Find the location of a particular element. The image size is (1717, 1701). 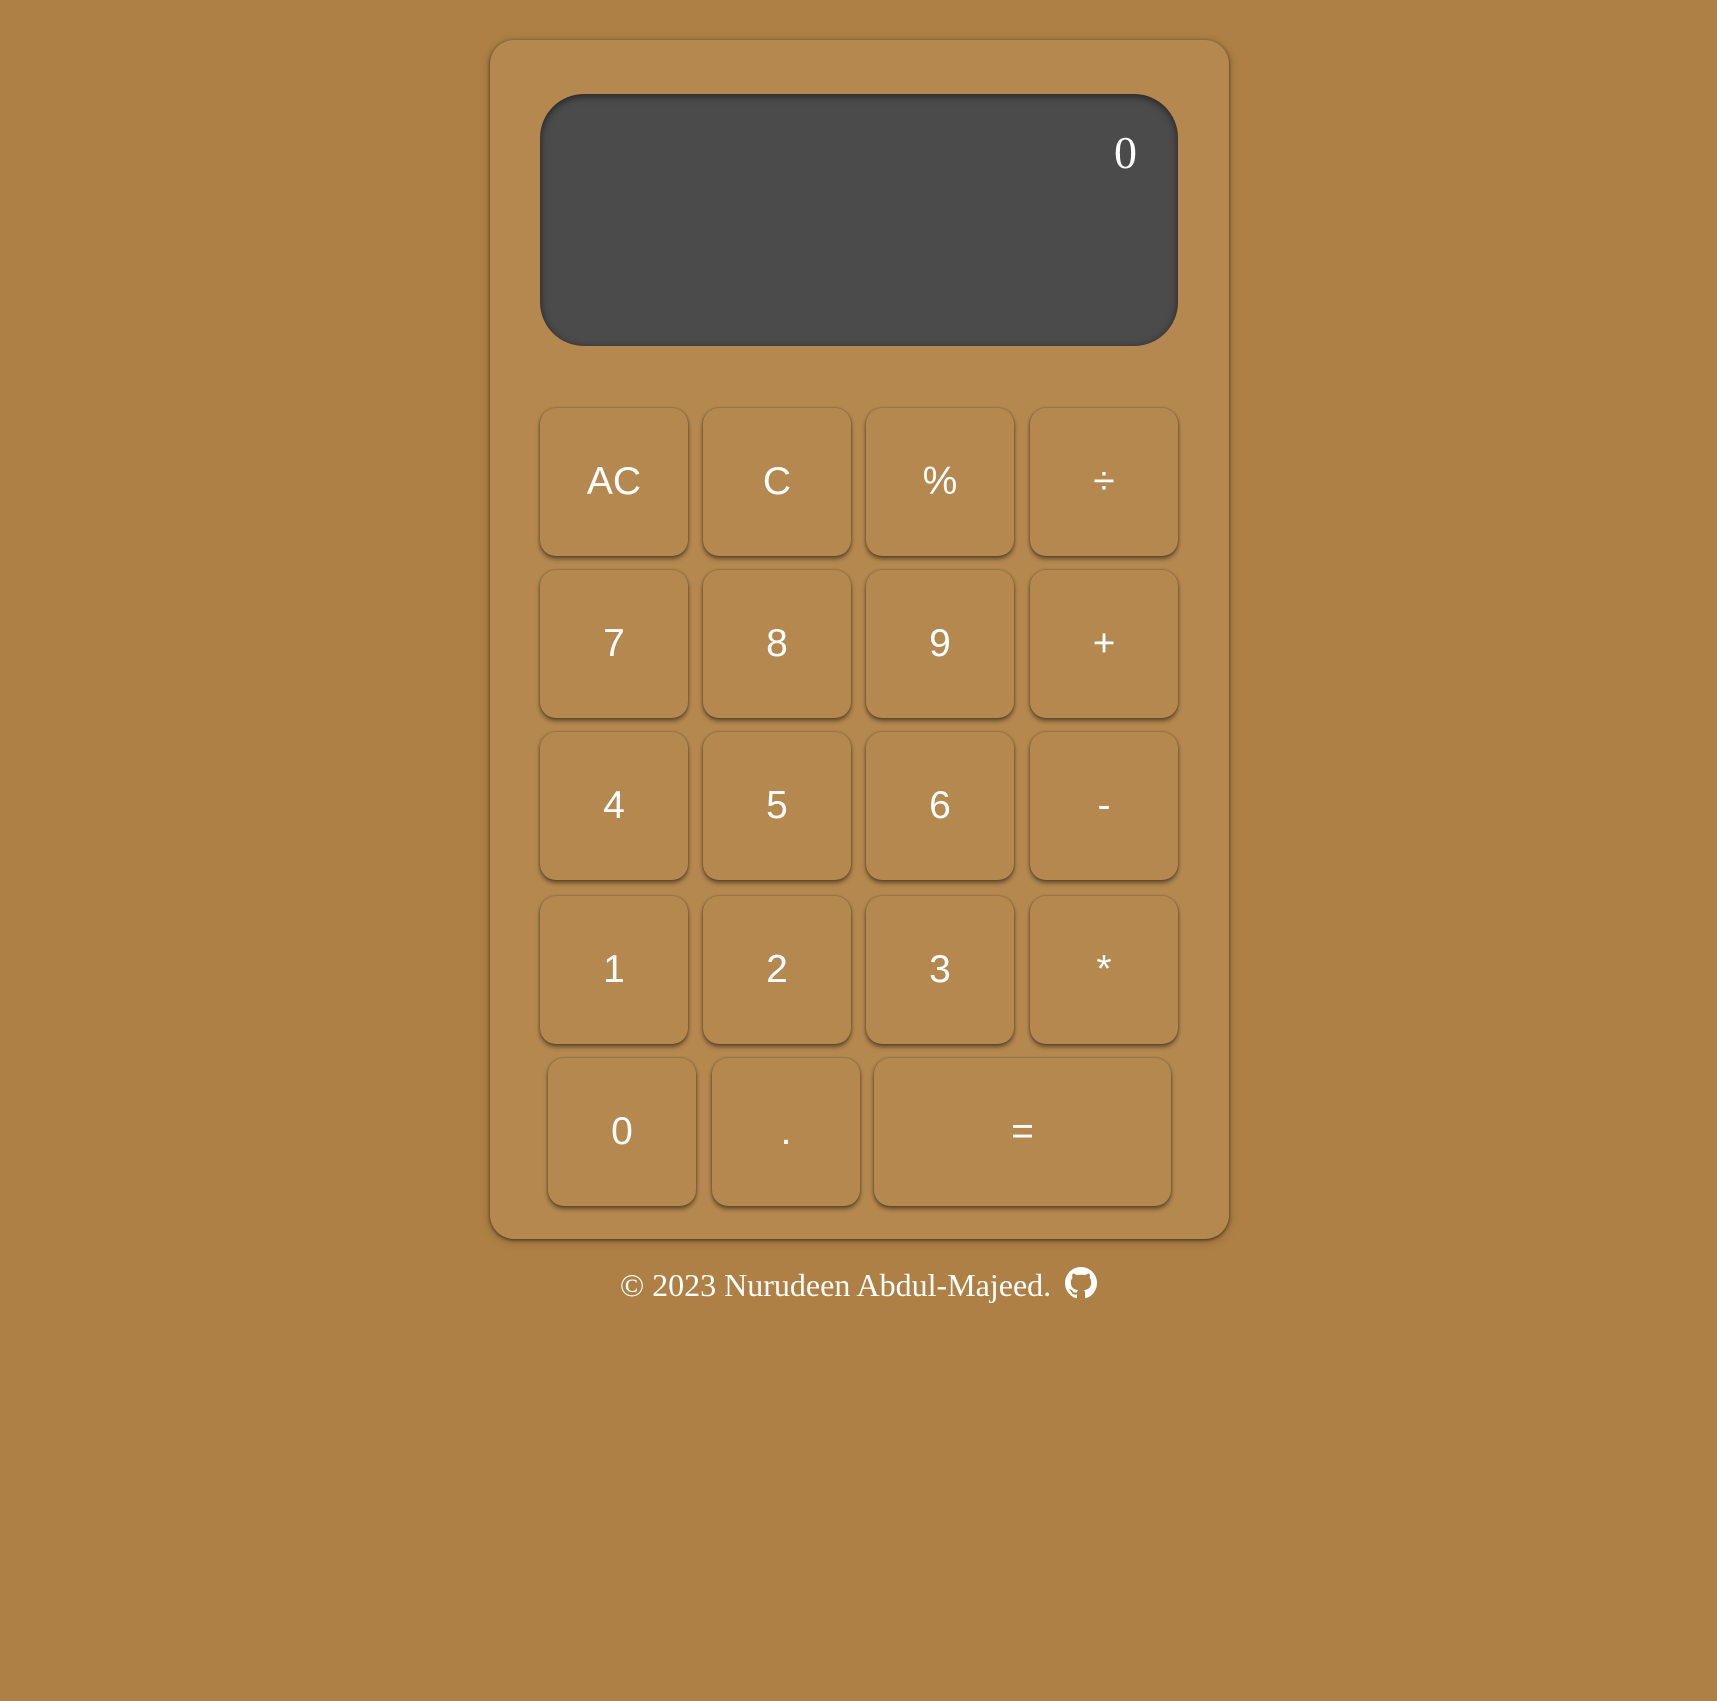

footer: © 2023 Nurudeen Abdul-Majeed. is located at coordinates (858, 1285).